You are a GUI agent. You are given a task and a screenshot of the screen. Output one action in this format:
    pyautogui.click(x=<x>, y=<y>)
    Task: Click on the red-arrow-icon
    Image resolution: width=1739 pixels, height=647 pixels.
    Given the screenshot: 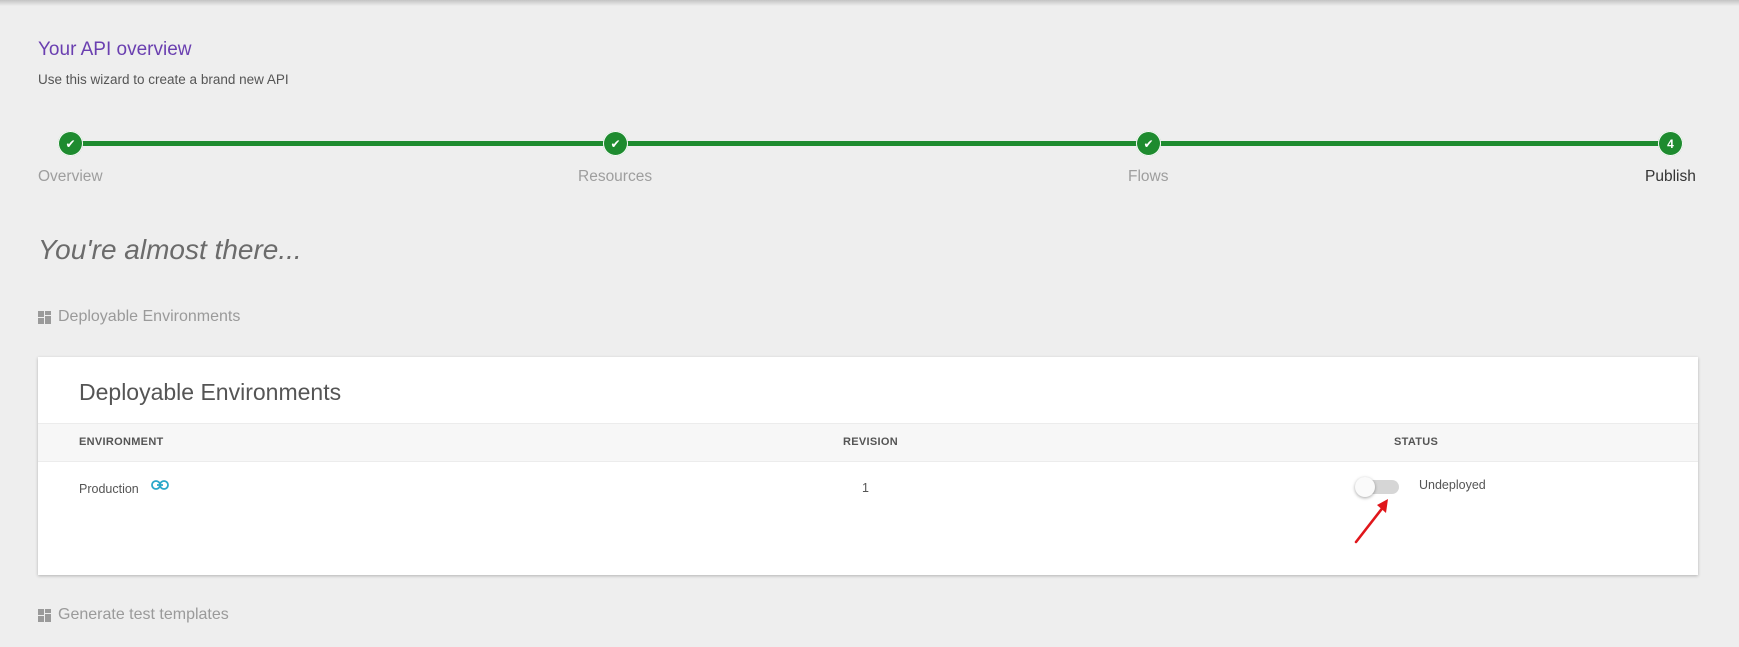 What is the action you would take?
    pyautogui.click(x=1371, y=521)
    